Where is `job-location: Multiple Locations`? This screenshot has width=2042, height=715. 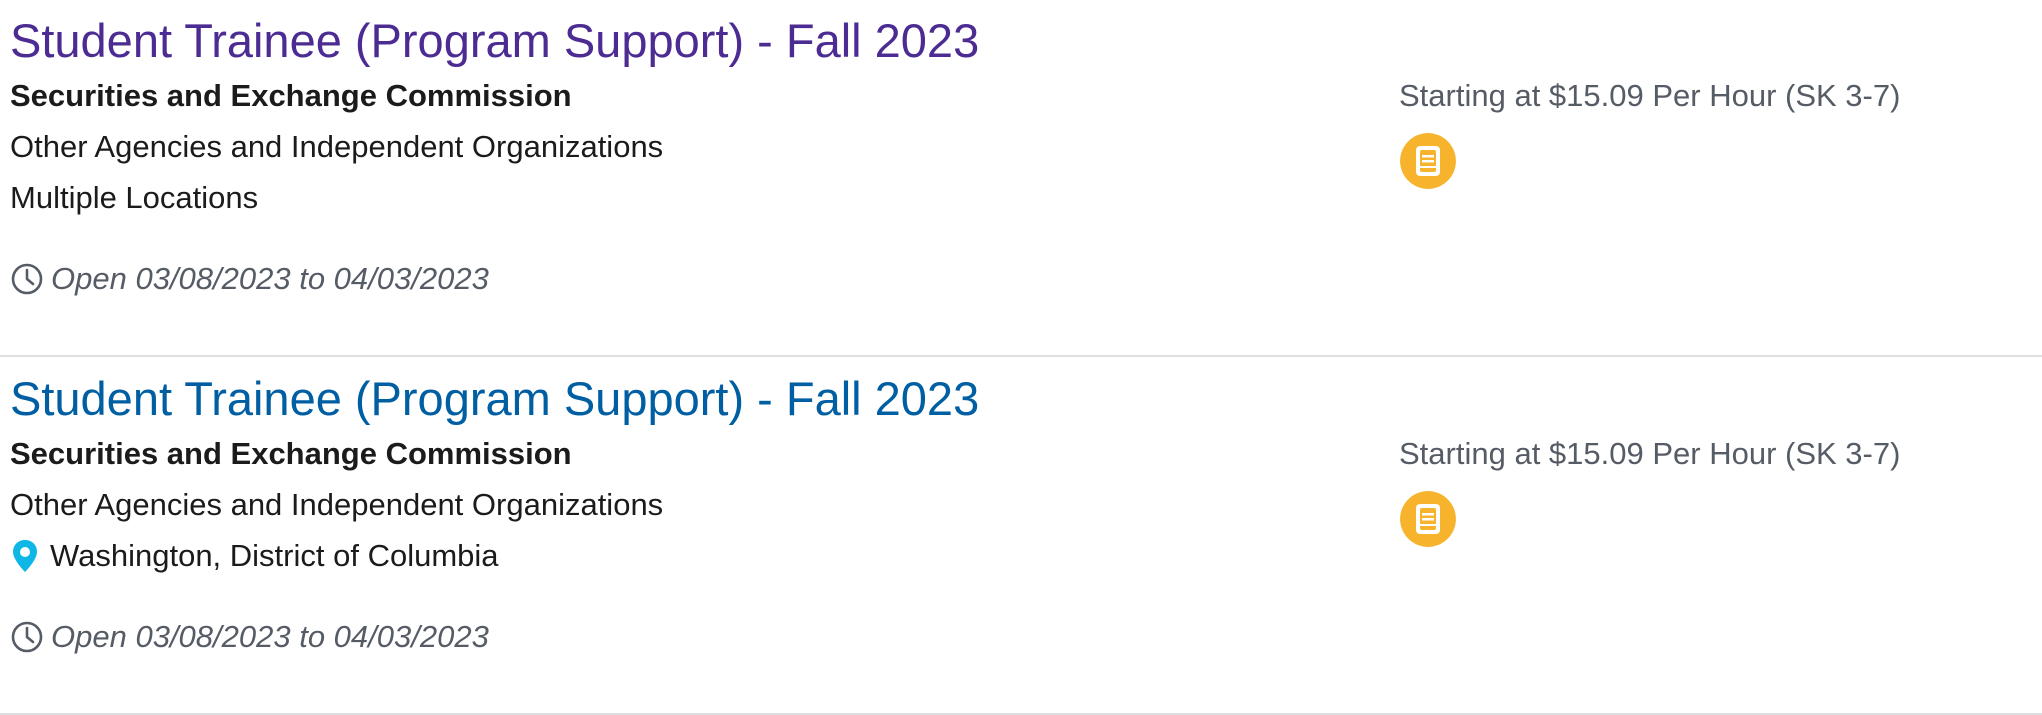 job-location: Multiple Locations is located at coordinates (134, 198).